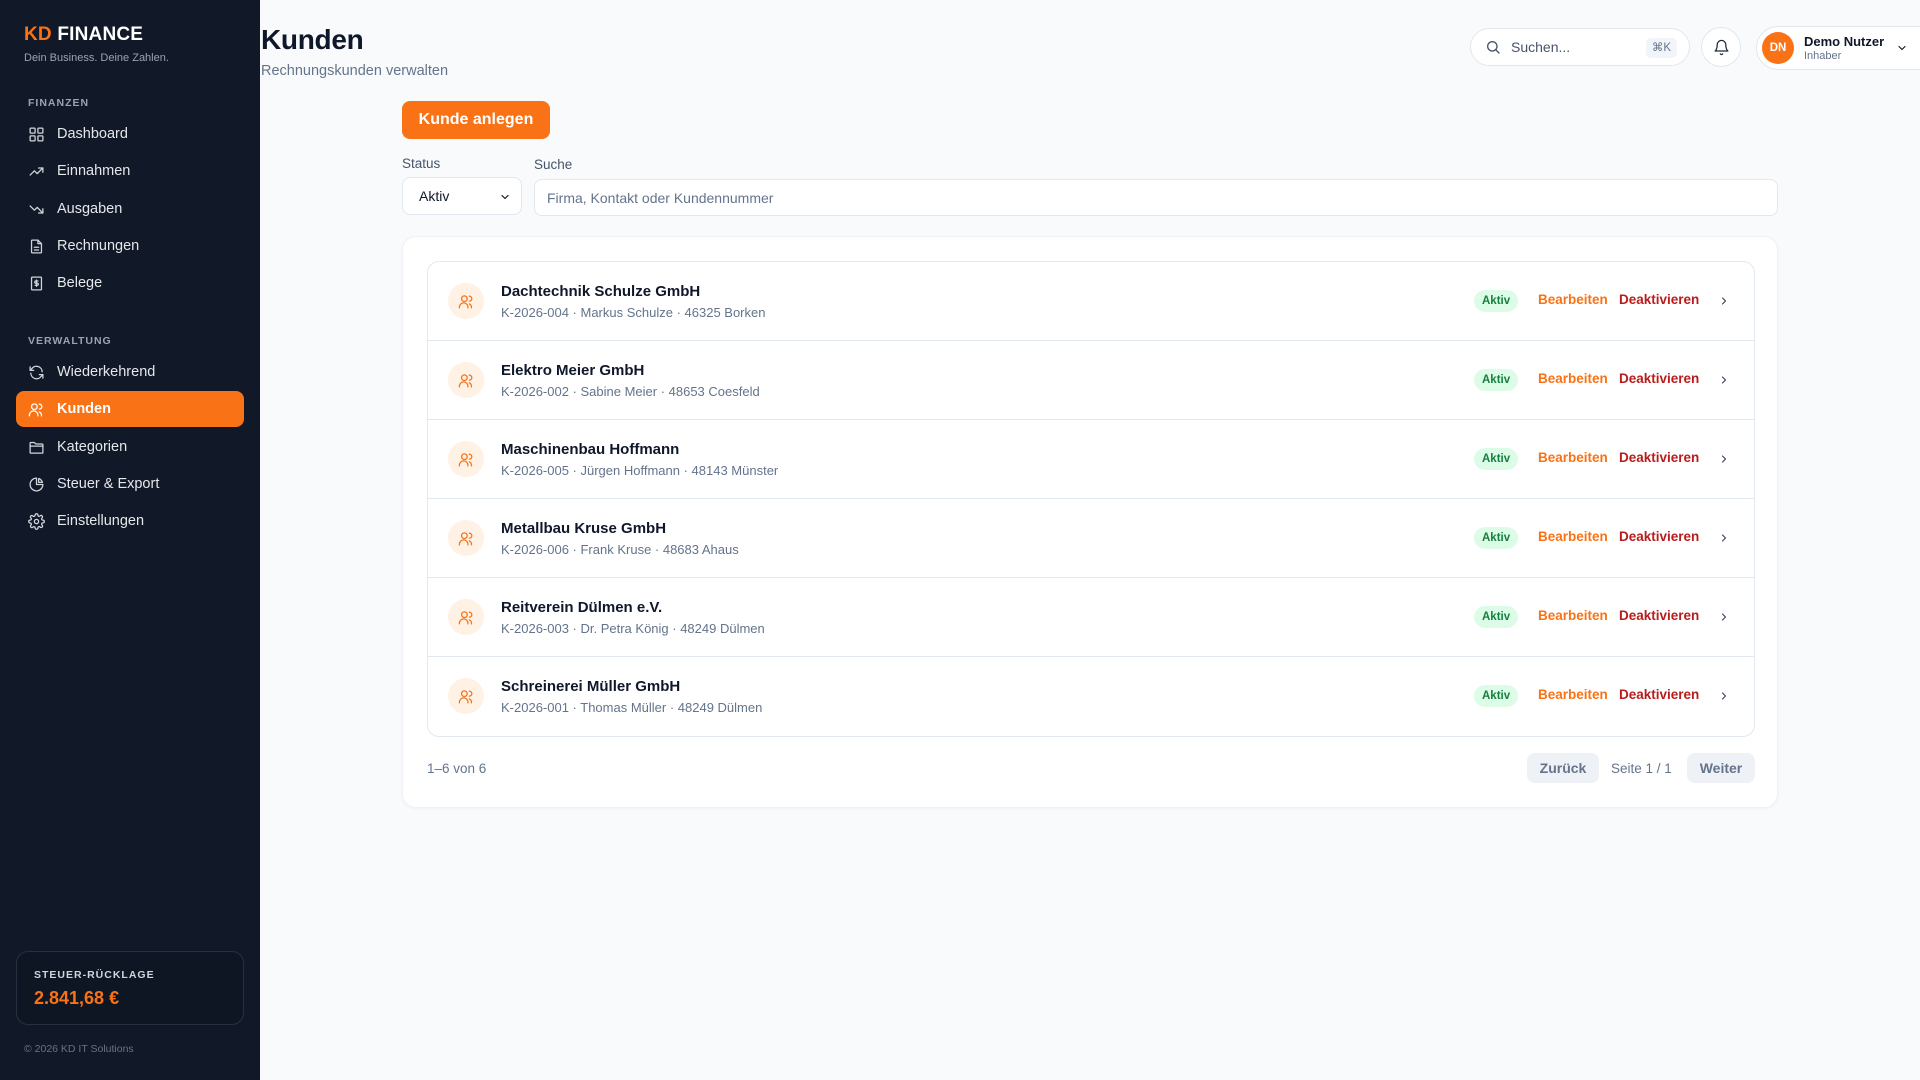 The height and width of the screenshot is (1080, 1920). Describe the element at coordinates (36, 484) in the screenshot. I see `pie-chart-icon` at that location.